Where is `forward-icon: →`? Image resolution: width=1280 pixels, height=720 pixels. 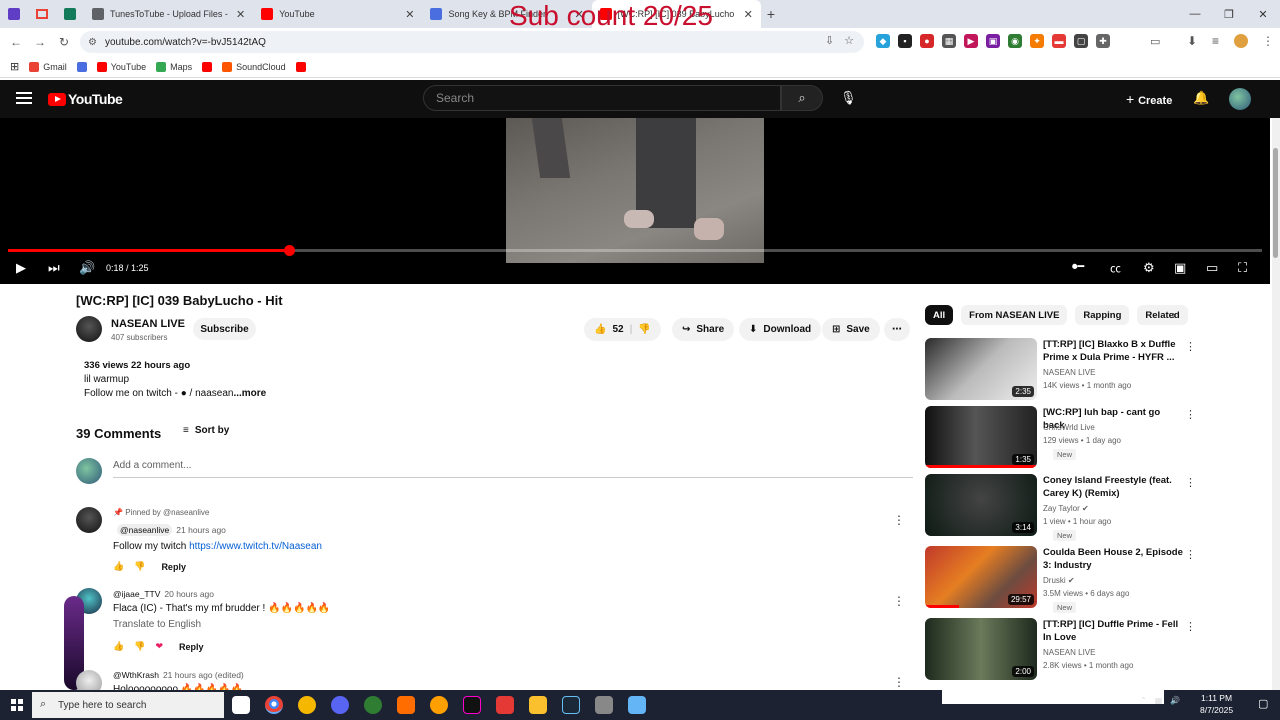
forward-icon: → is located at coordinates (40, 42).